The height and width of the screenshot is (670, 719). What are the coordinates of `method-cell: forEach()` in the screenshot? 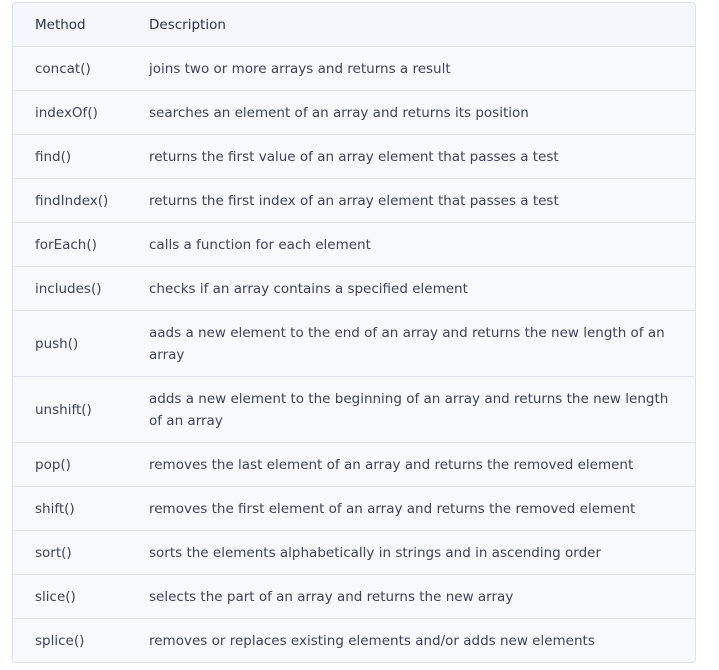 It's located at (81, 244).